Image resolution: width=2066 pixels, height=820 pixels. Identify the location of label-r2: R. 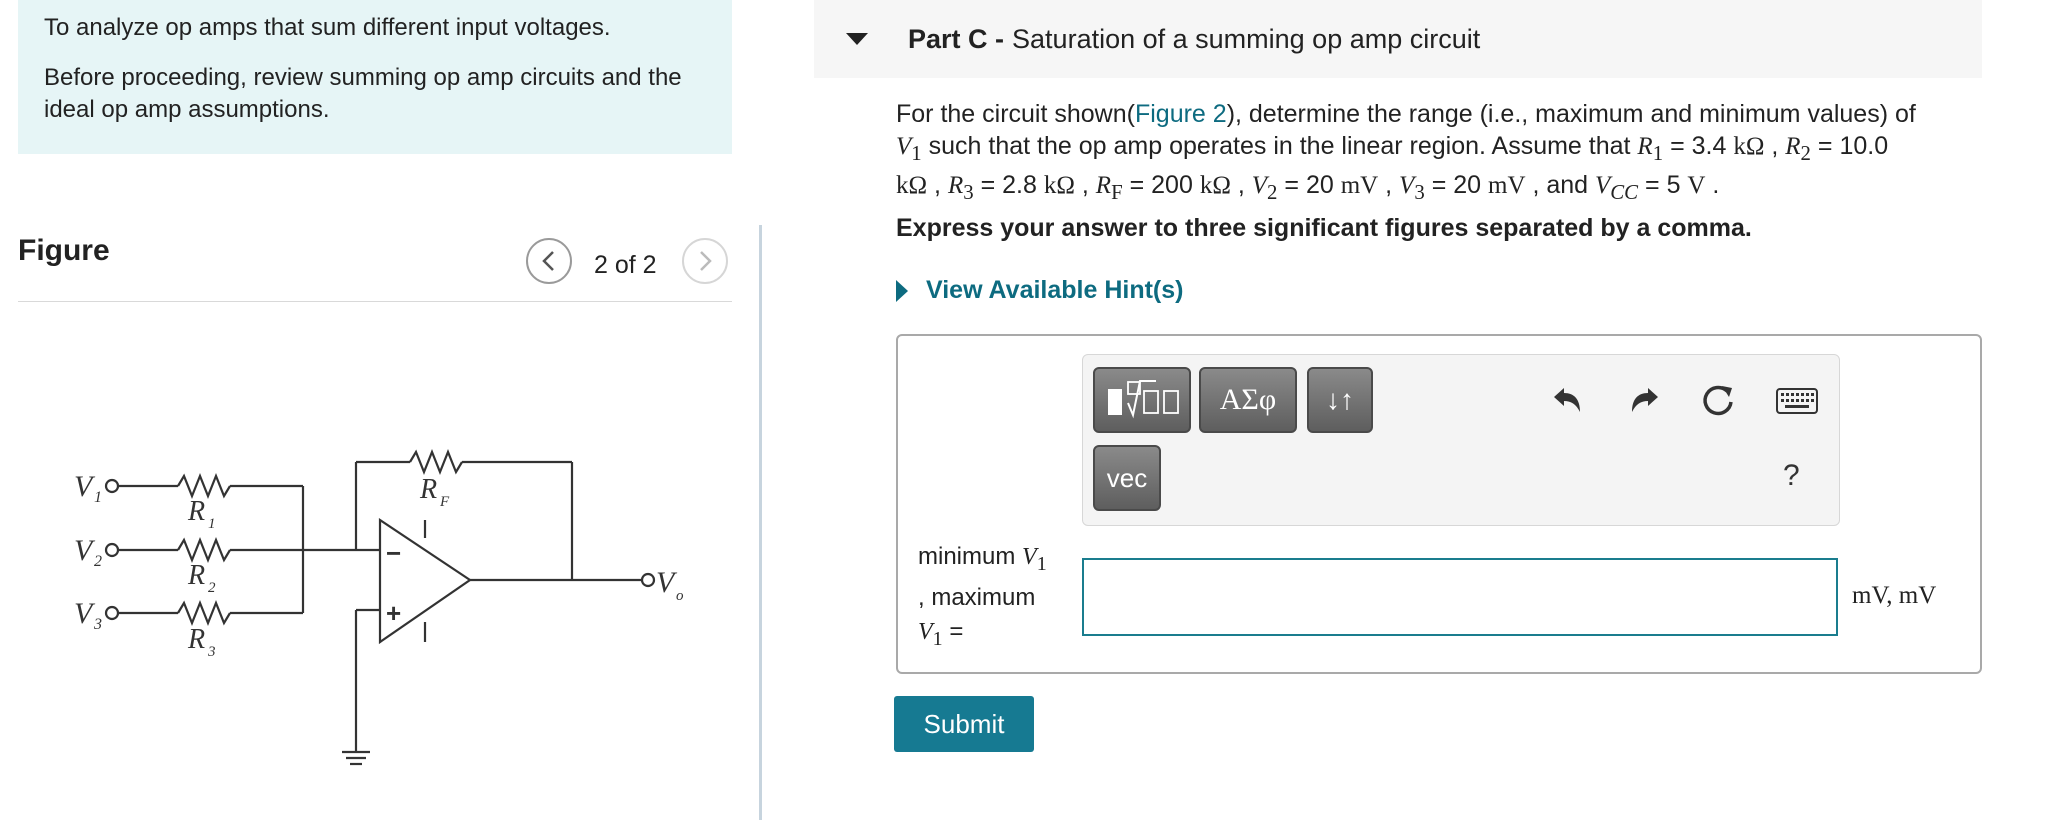
(196, 575).